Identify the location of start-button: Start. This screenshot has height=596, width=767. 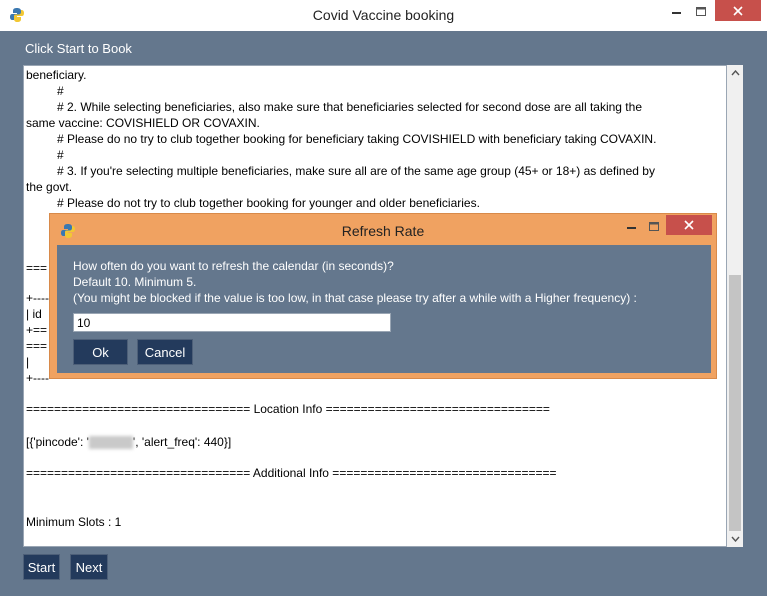
(41, 567).